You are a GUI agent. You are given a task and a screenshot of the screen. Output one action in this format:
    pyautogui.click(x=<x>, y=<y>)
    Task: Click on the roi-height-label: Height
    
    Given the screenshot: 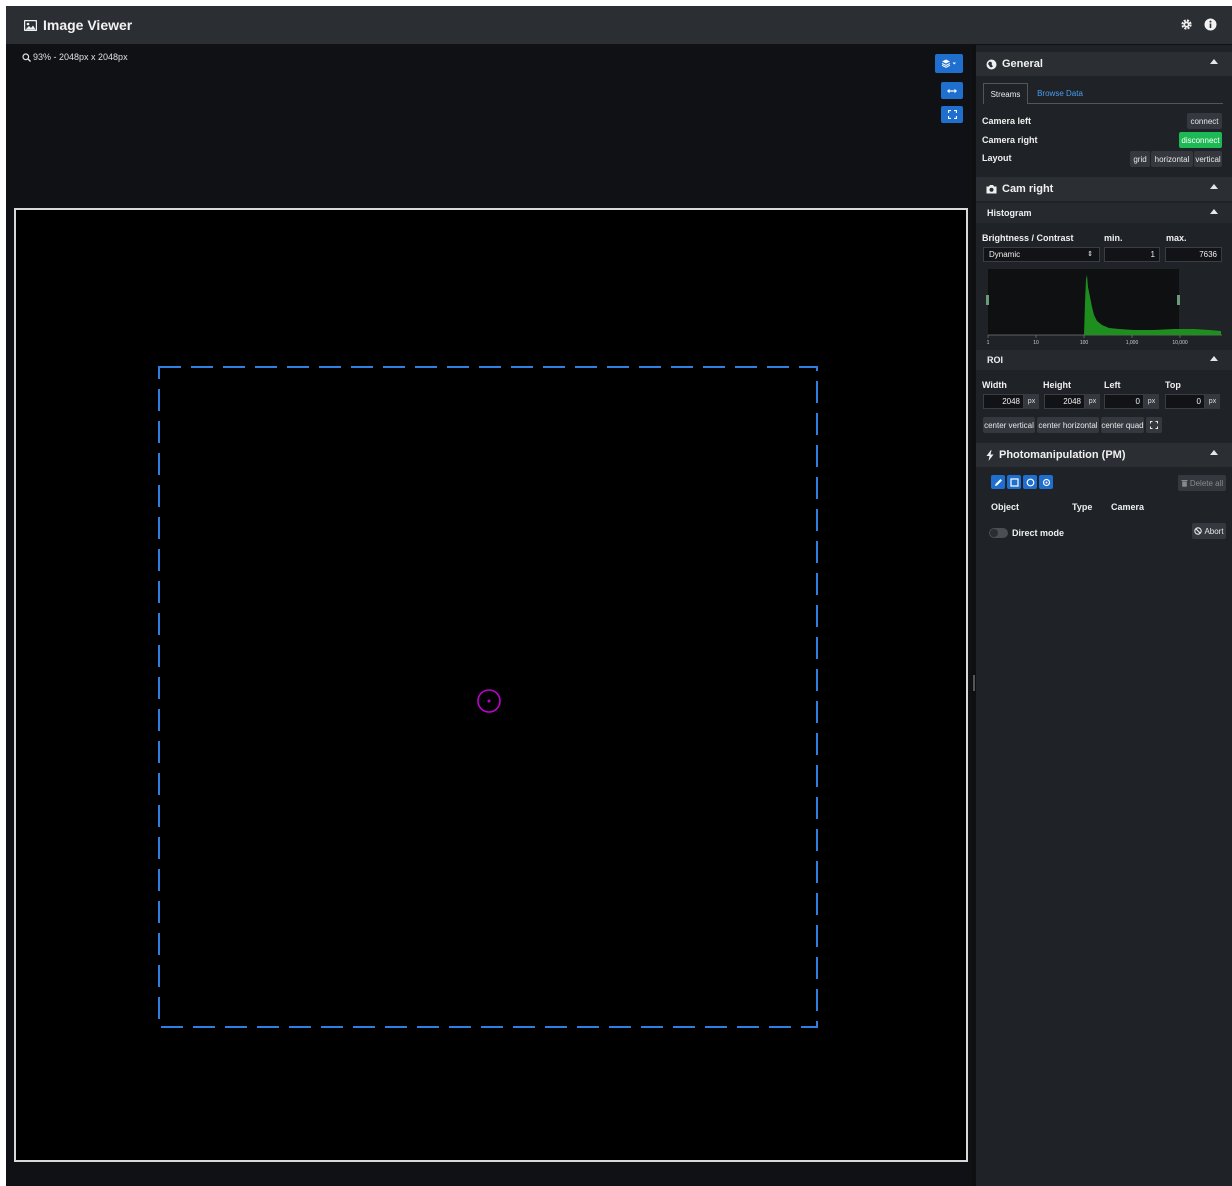 What is the action you would take?
    pyautogui.click(x=1057, y=385)
    